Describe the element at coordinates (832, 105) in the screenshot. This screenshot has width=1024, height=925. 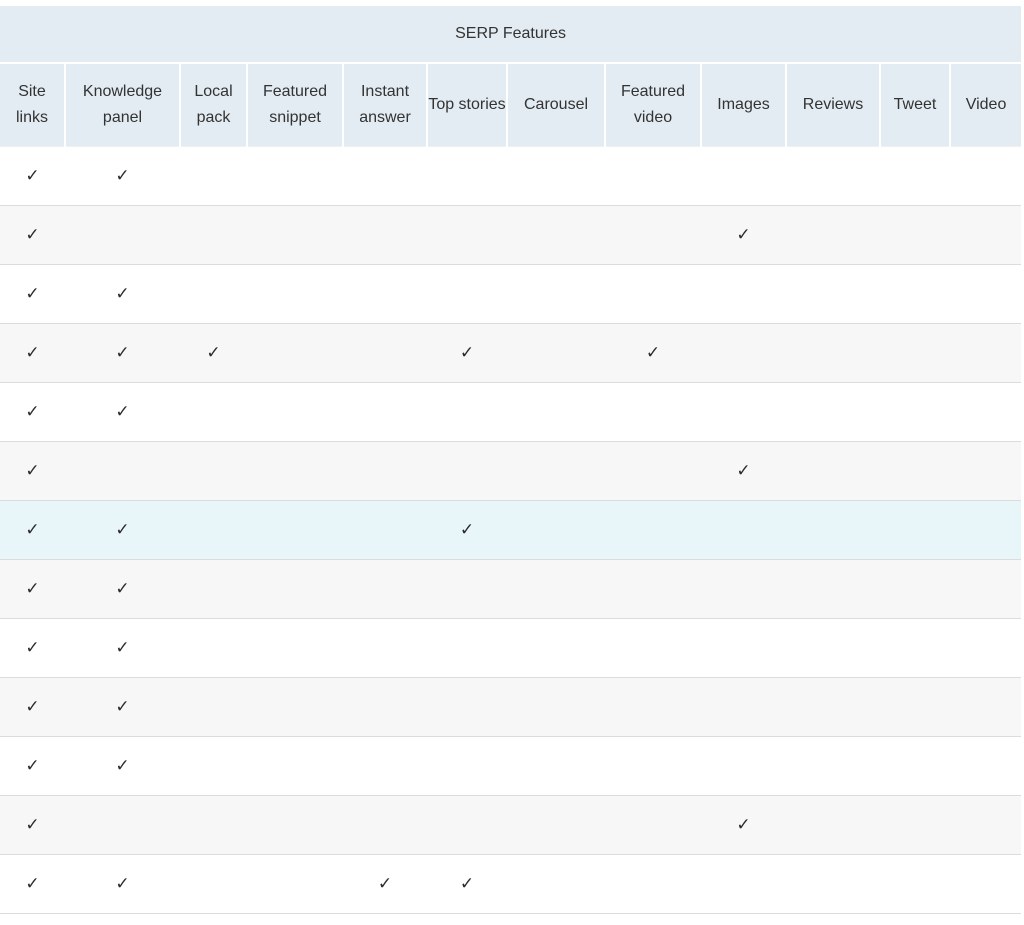
I see `column-header-reviews: Reviews` at that location.